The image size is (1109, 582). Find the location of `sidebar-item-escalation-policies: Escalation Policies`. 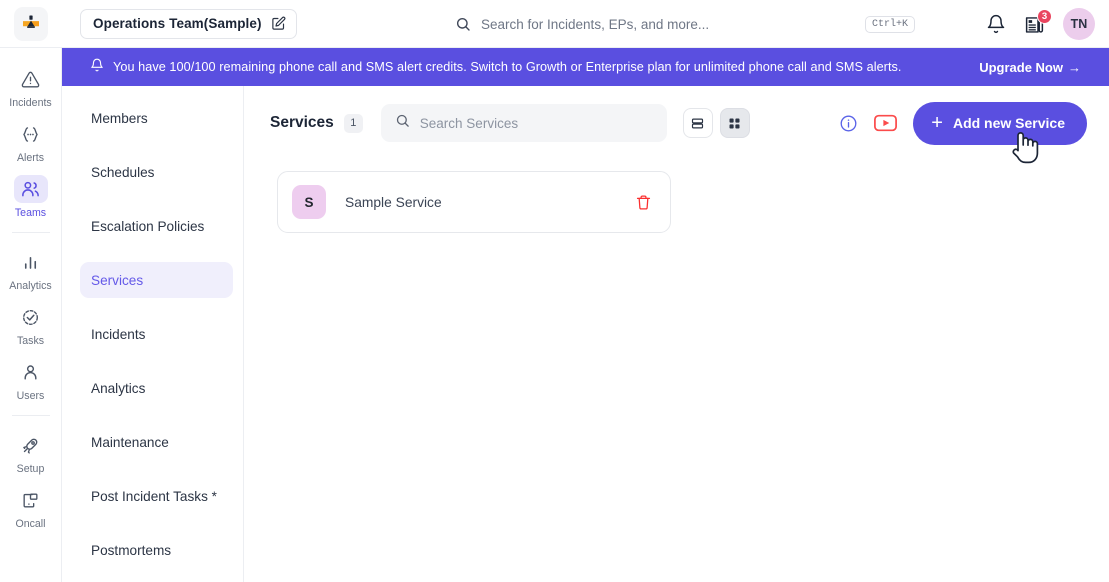

sidebar-item-escalation-policies: Escalation Policies is located at coordinates (156, 226).